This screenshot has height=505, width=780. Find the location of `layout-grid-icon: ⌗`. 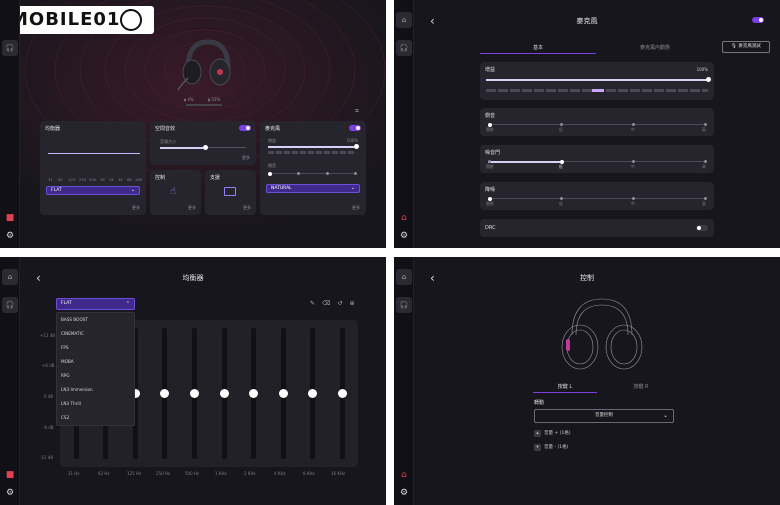

layout-grid-icon: ⌗ is located at coordinates (357, 111).